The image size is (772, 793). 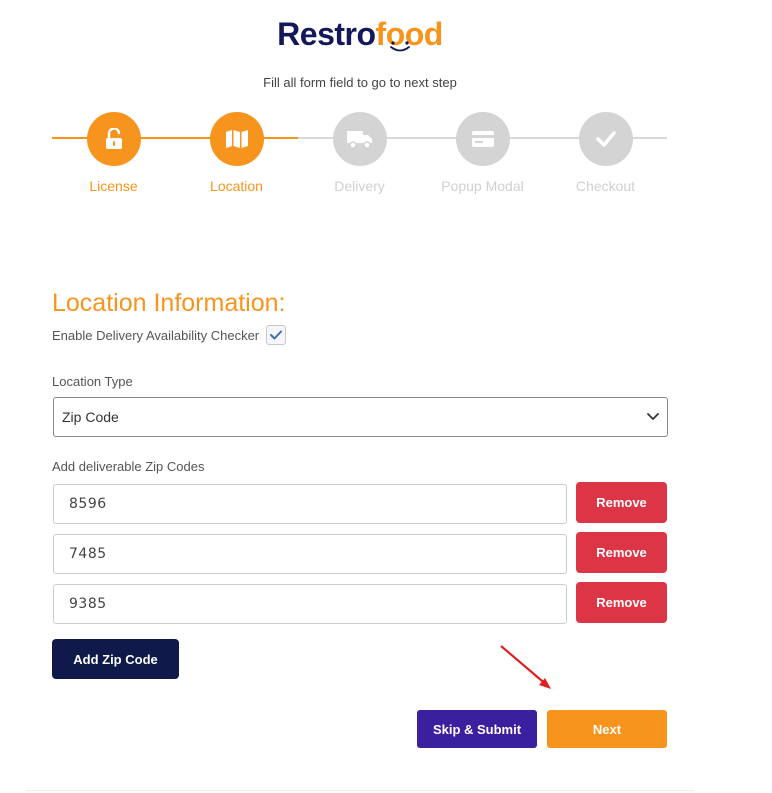 I want to click on step-circle-license, so click(x=113, y=139).